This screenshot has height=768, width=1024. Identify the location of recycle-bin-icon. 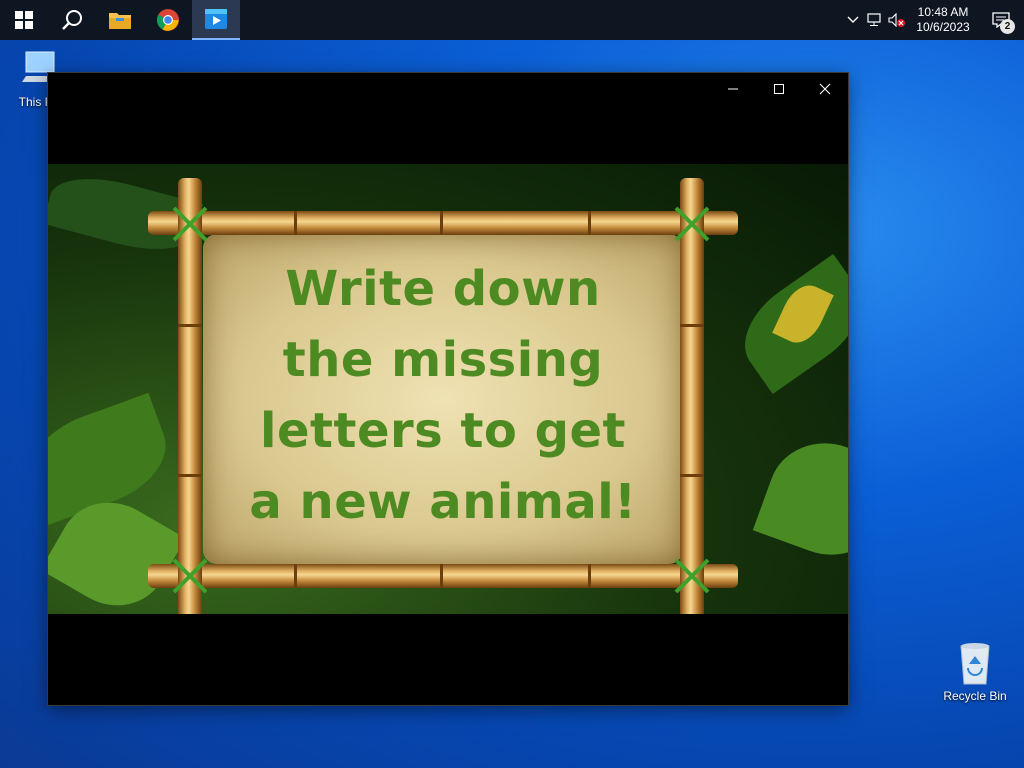
(975, 664).